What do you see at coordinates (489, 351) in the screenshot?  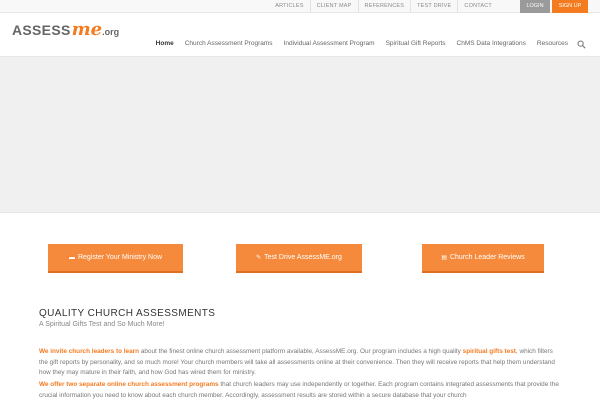 I see `spiritual-gifts-test-link: spiritual gifts test` at bounding box center [489, 351].